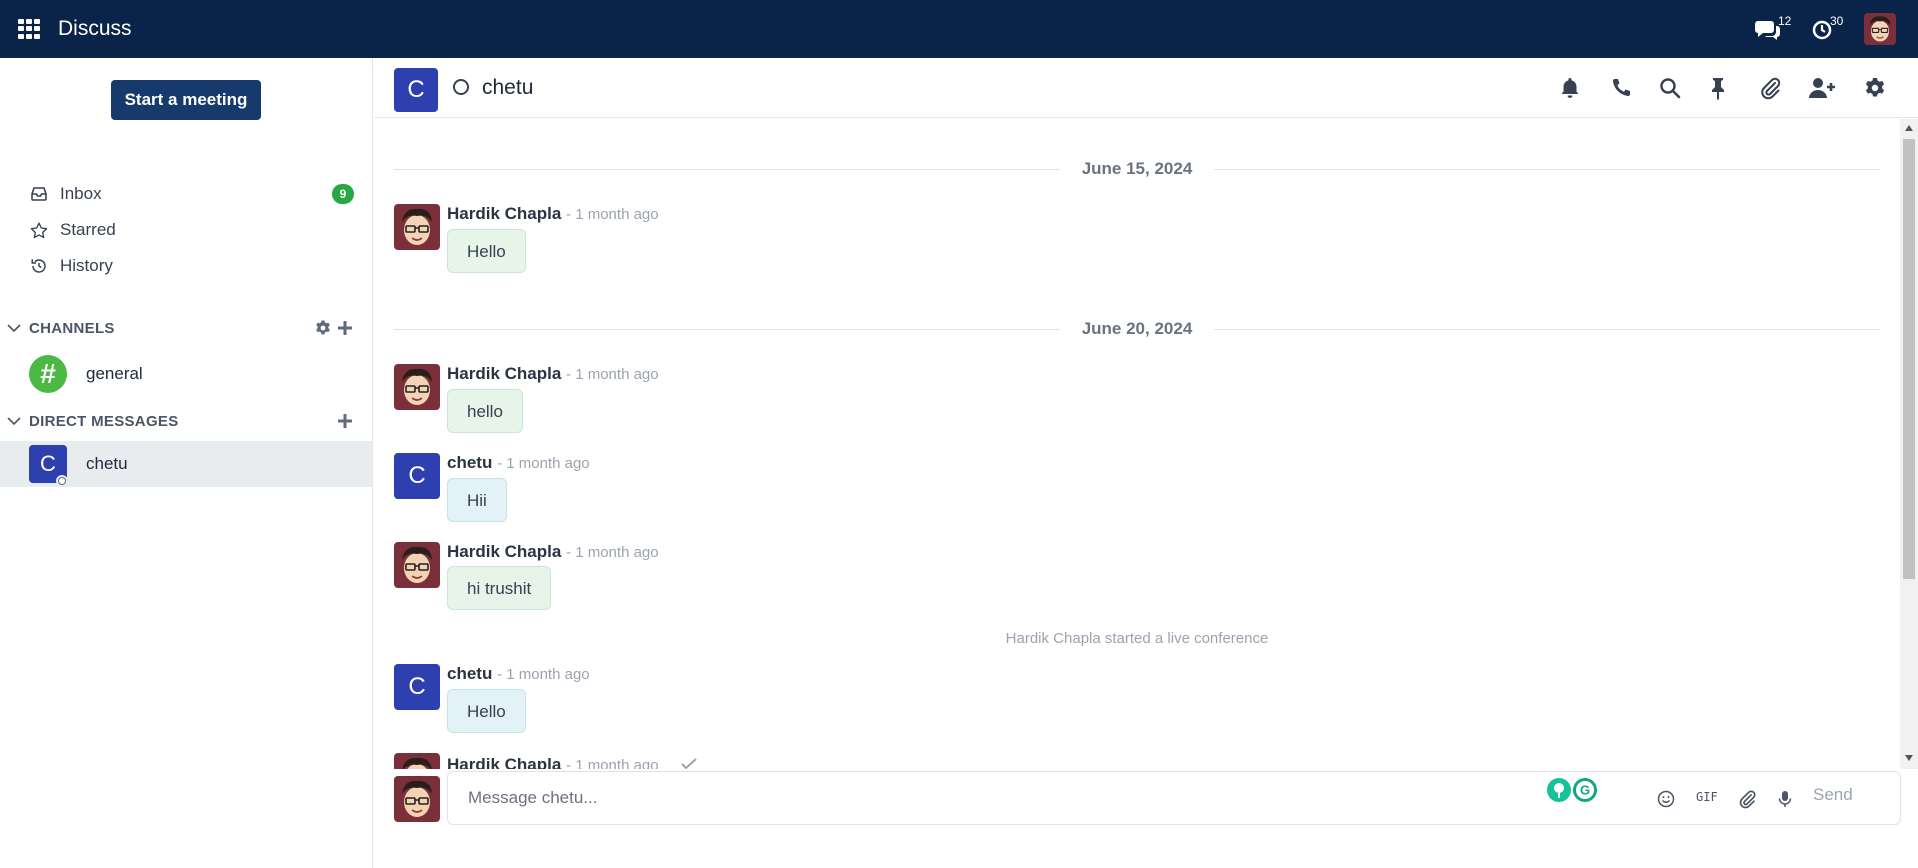  Describe the element at coordinates (1909, 359) in the screenshot. I see `scroll-thumb` at that location.